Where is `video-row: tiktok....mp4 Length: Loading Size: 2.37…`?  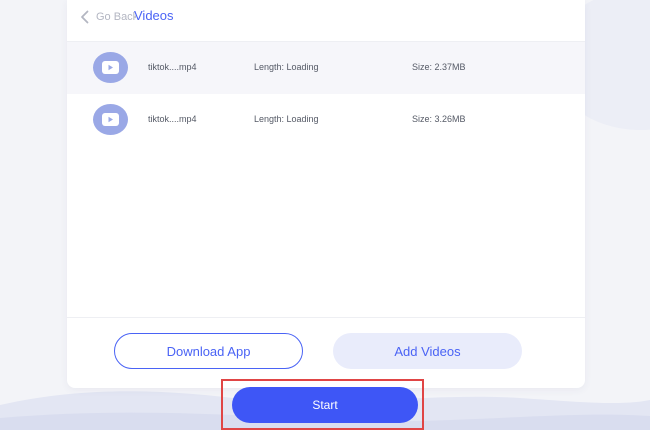
video-row: tiktok....mp4 Length: Loading Size: 2.37… is located at coordinates (326, 68).